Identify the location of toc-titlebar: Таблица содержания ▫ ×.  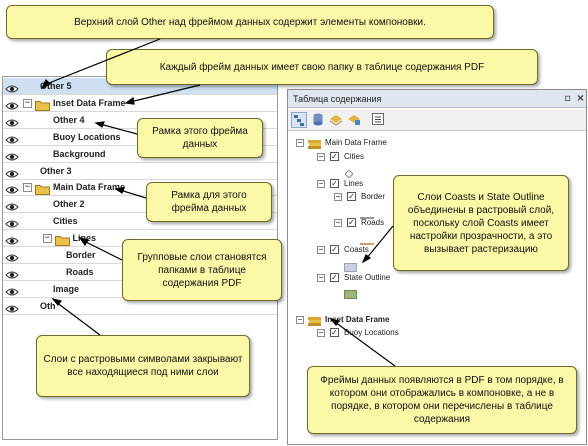
(437, 99).